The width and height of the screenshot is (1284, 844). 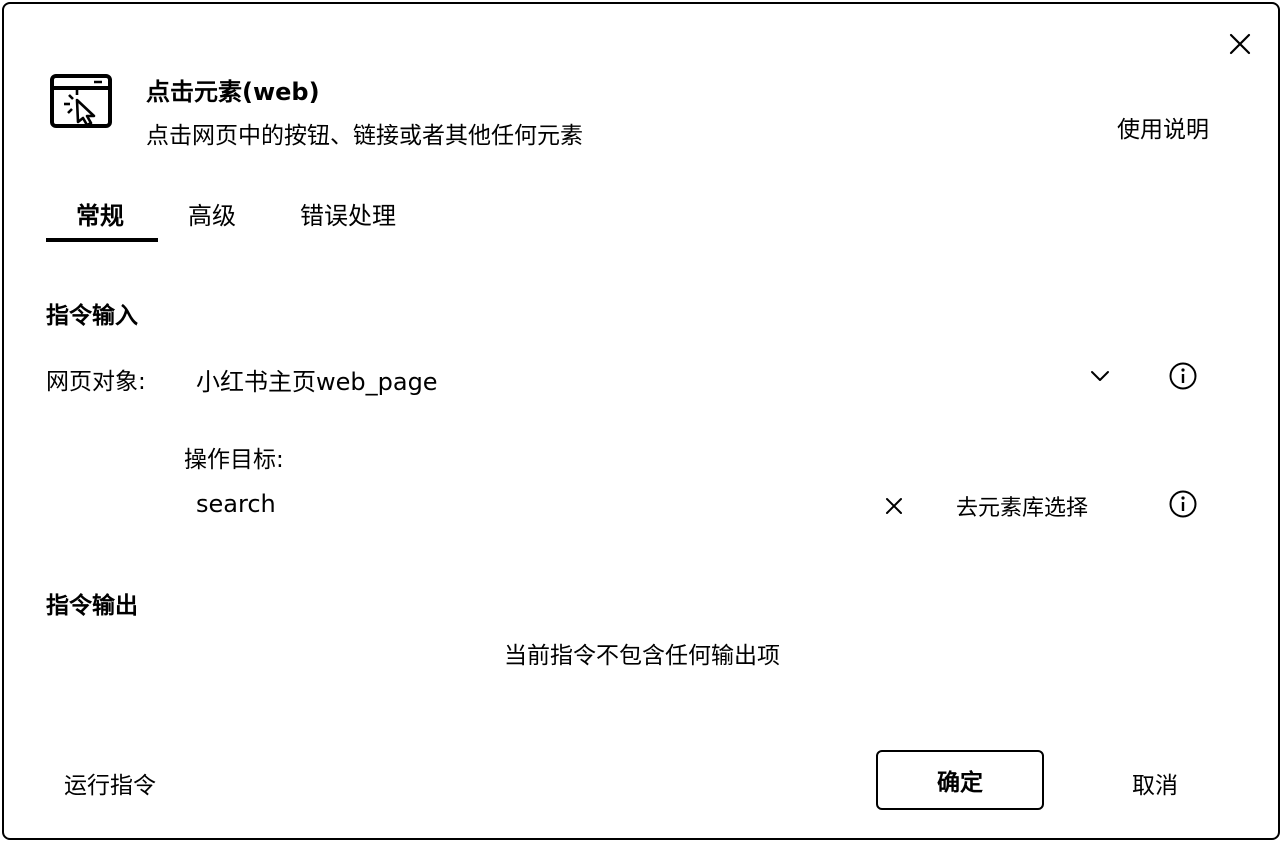 What do you see at coordinates (894, 506) in the screenshot?
I see `clear-icon` at bounding box center [894, 506].